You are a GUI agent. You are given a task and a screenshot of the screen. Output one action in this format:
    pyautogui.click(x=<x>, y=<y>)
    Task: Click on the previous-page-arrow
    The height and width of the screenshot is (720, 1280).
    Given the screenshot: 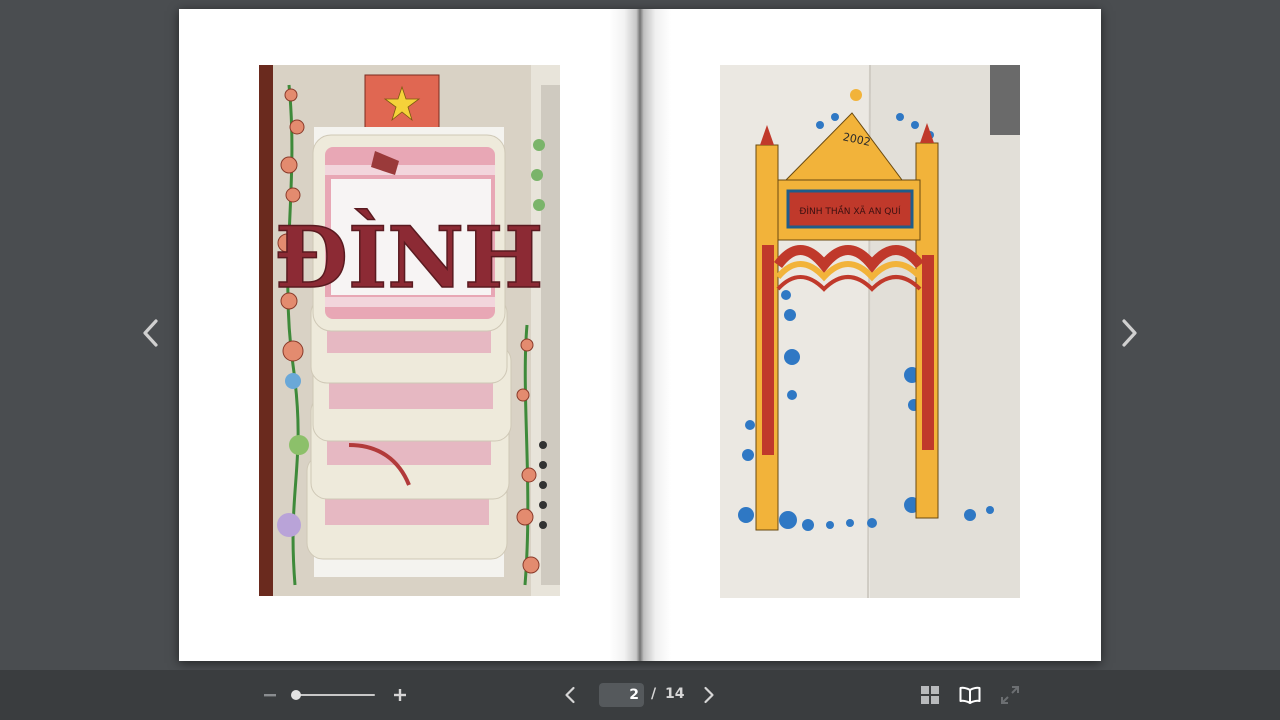 What is the action you would take?
    pyautogui.click(x=151, y=333)
    